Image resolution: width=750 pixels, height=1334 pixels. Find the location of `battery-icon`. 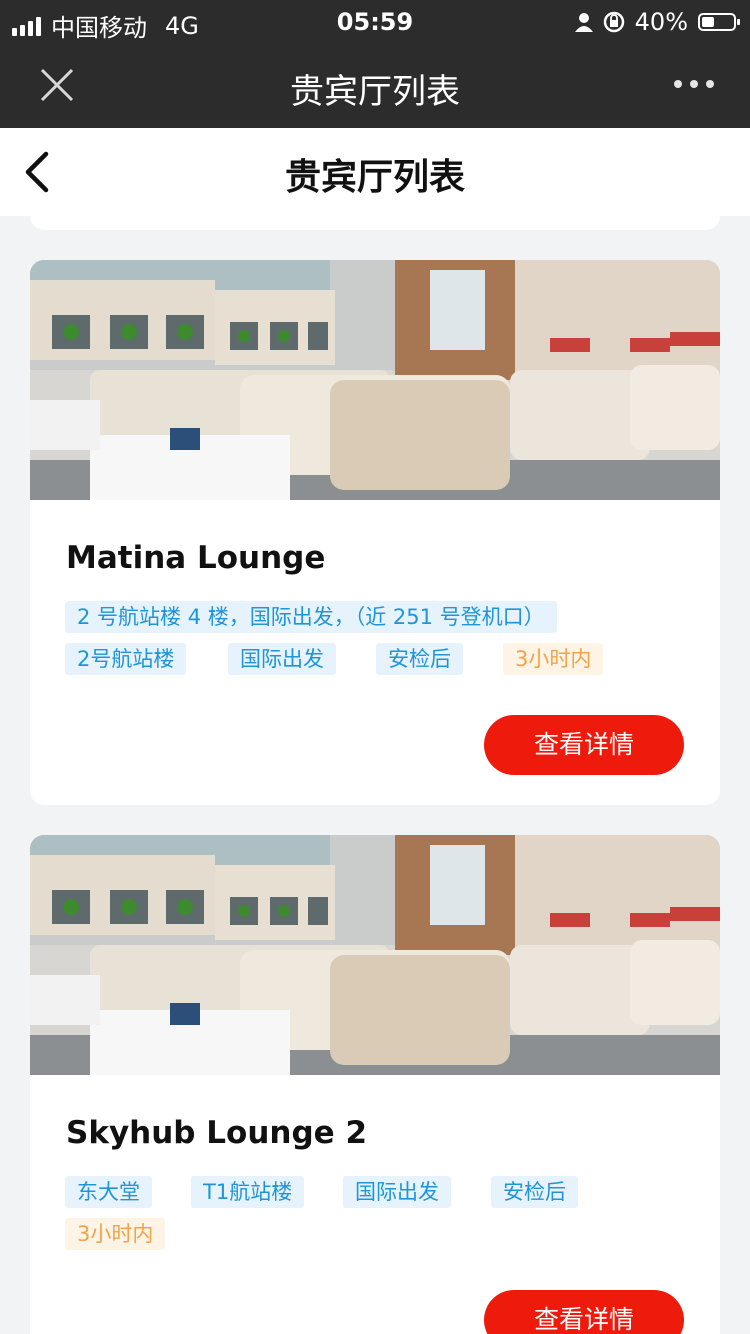

battery-icon is located at coordinates (719, 22).